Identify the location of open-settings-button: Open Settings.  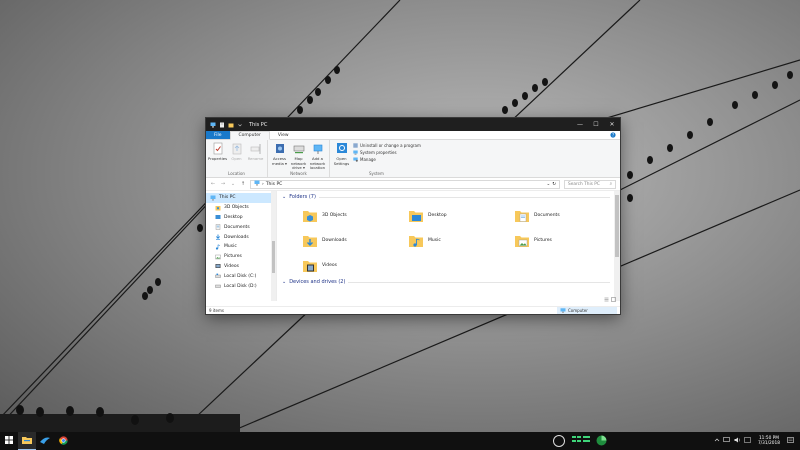
(341, 155).